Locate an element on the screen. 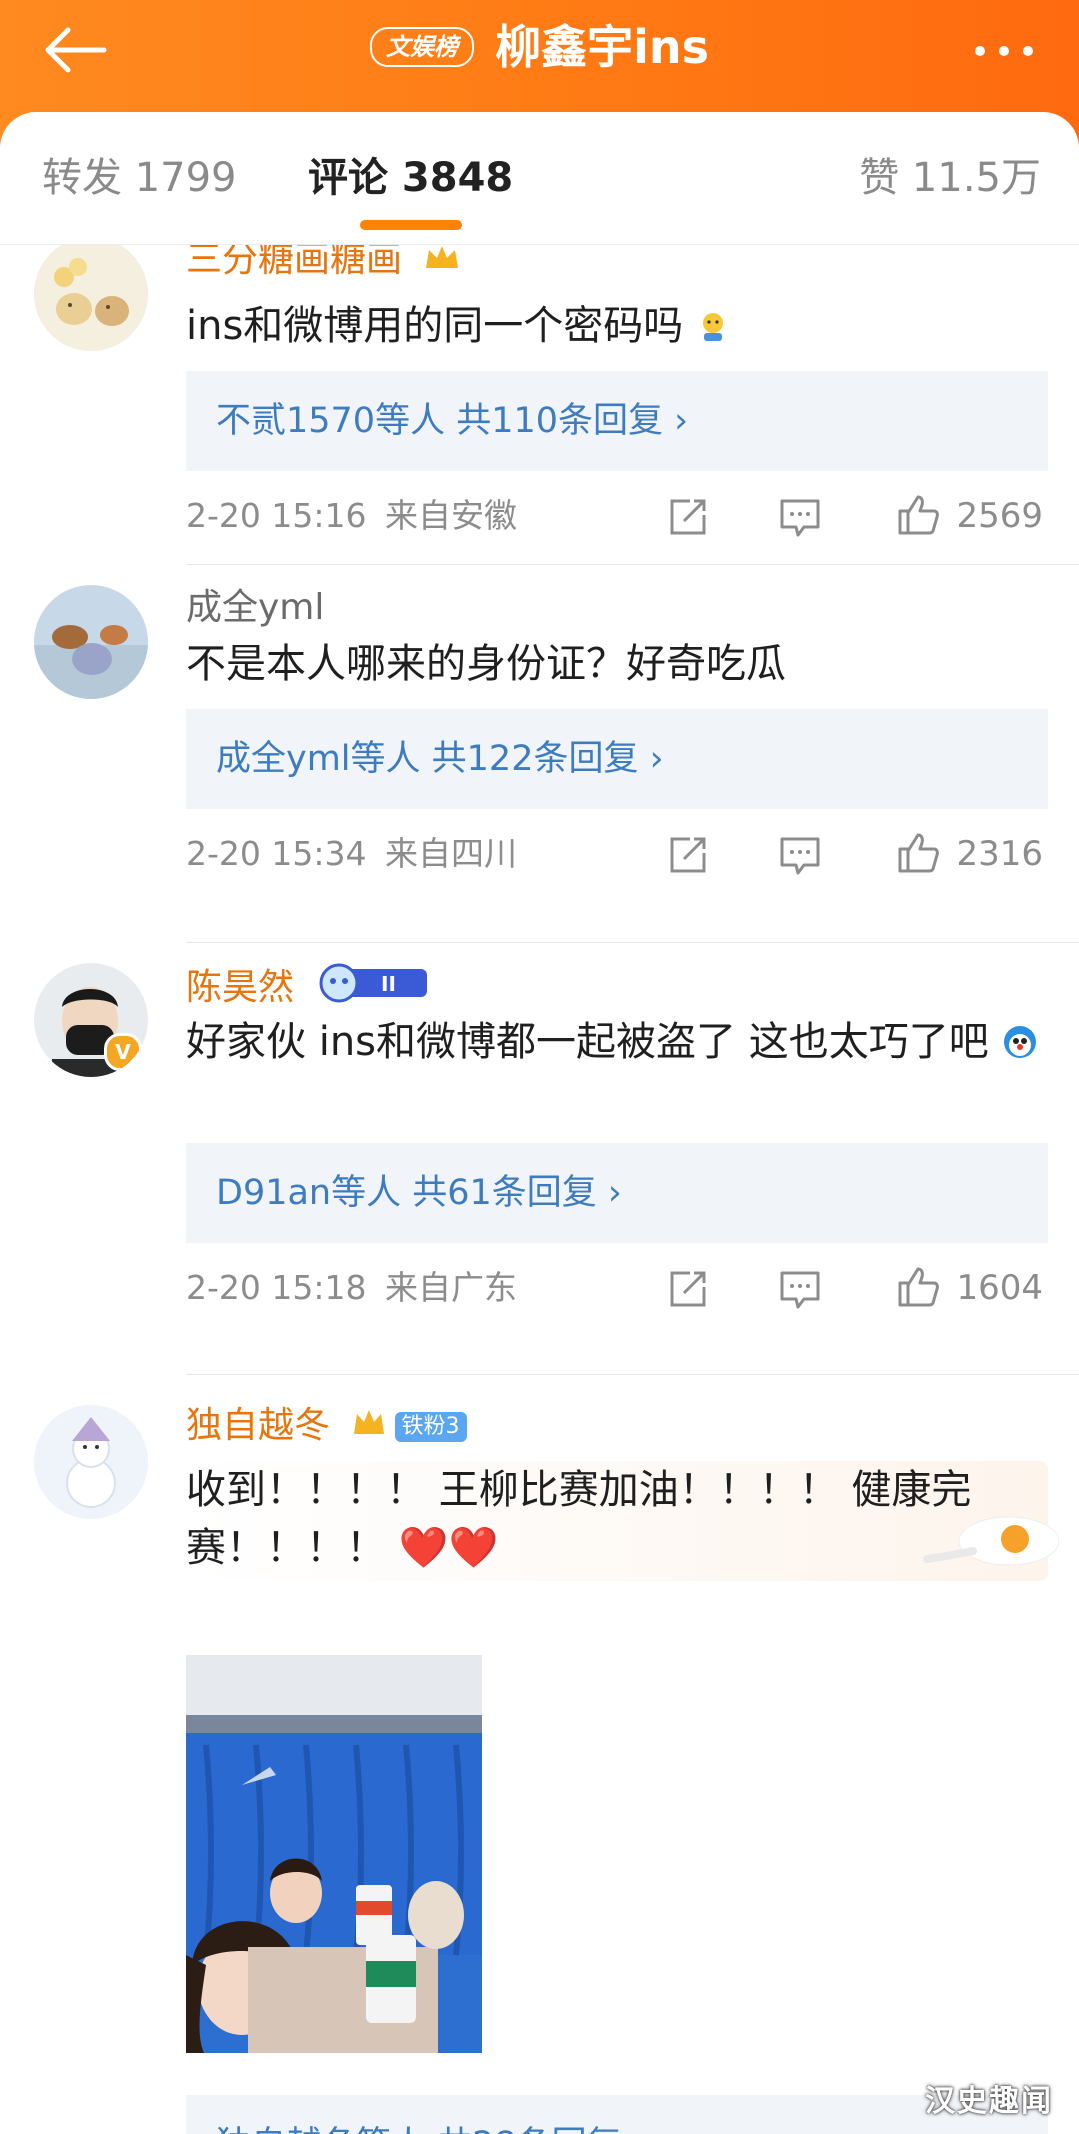  username-text: 成全yml is located at coordinates (255, 607).